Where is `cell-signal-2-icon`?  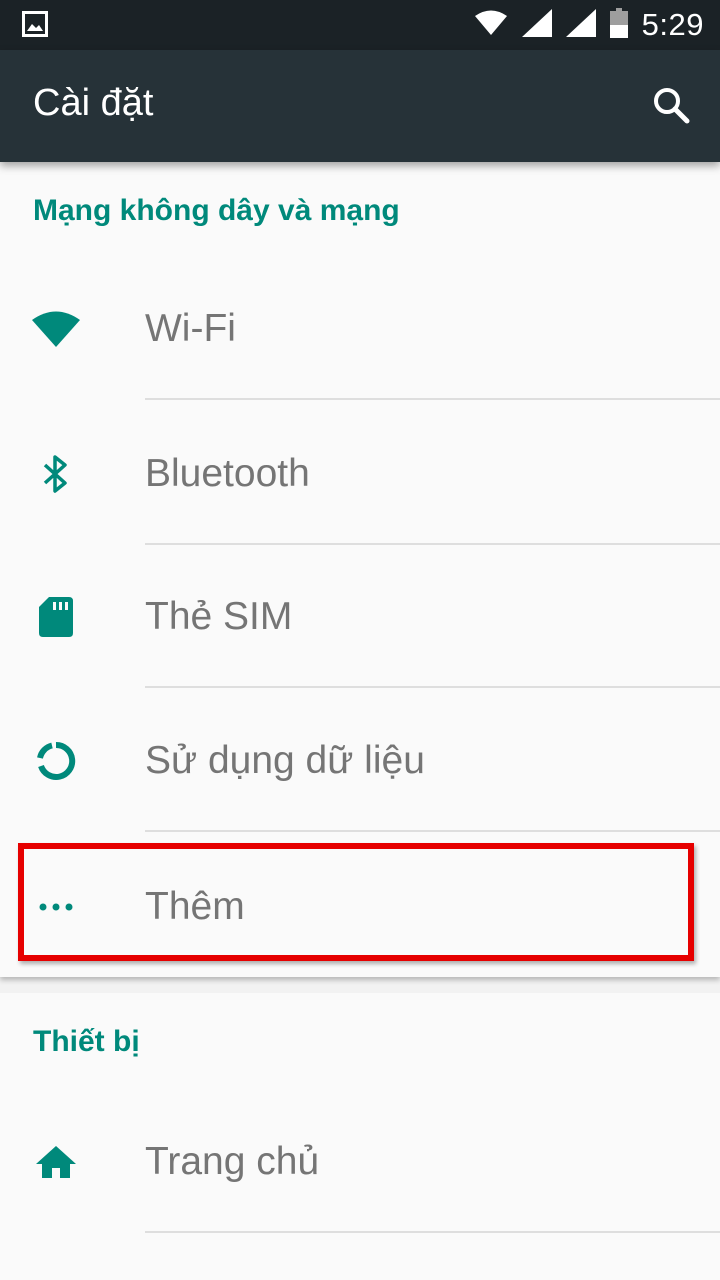 cell-signal-2-icon is located at coordinates (580, 25).